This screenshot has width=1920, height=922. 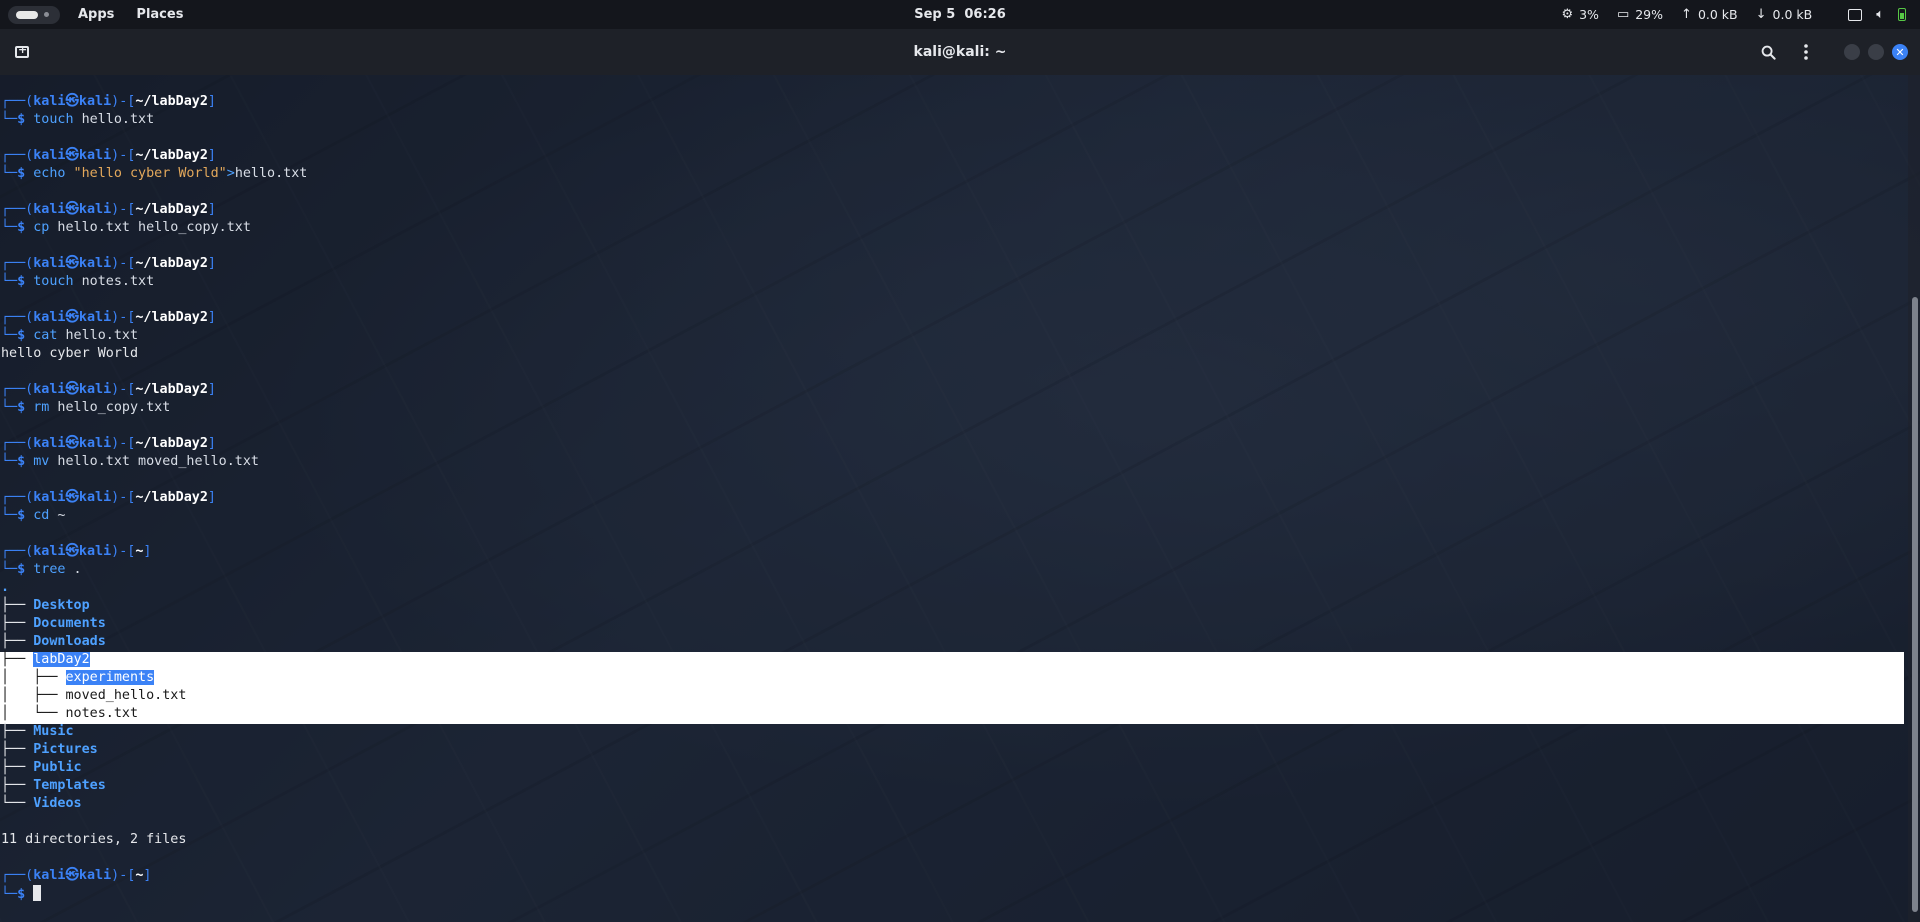 I want to click on arrow-up-icon: ↑, so click(x=1686, y=14).